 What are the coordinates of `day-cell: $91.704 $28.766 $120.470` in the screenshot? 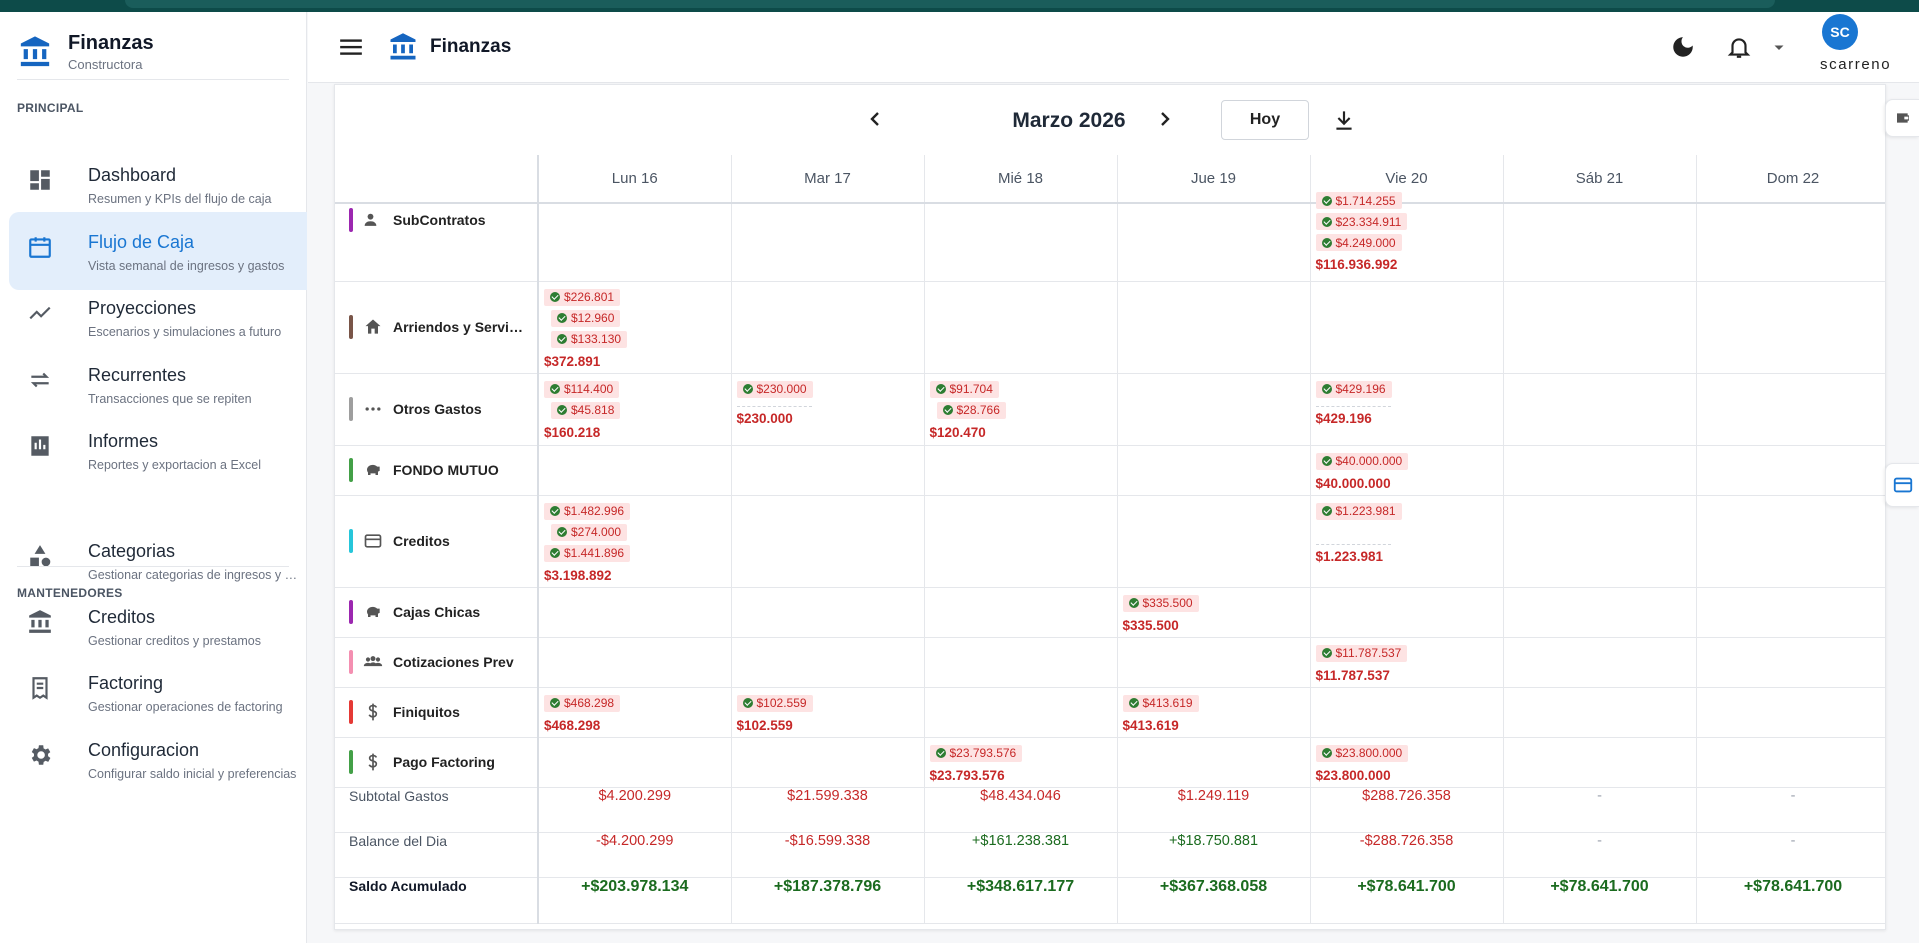 It's located at (1021, 409).